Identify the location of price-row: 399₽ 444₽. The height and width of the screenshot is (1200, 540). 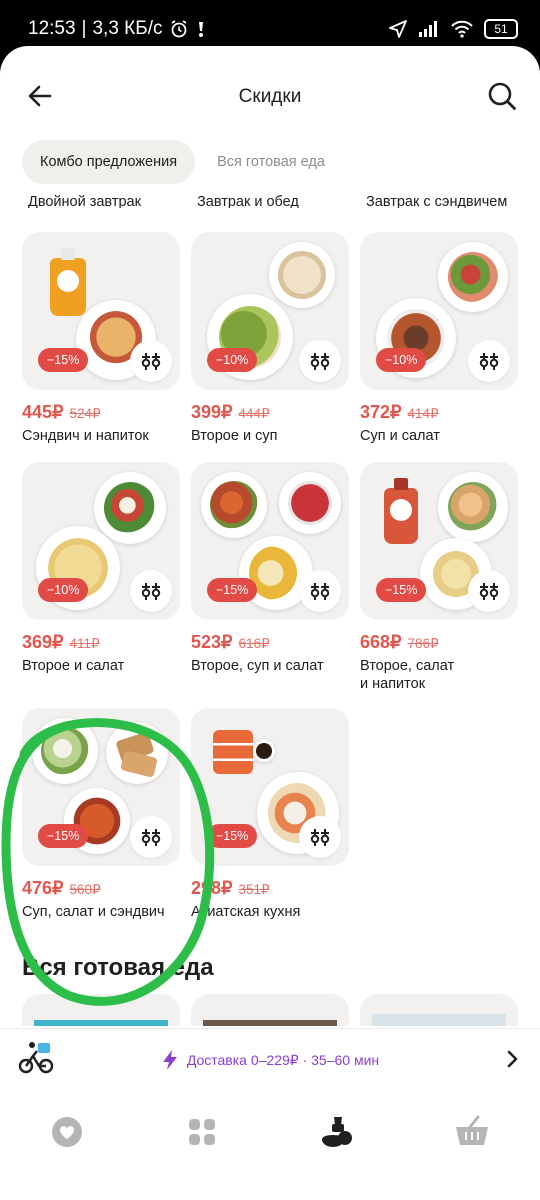
(270, 412).